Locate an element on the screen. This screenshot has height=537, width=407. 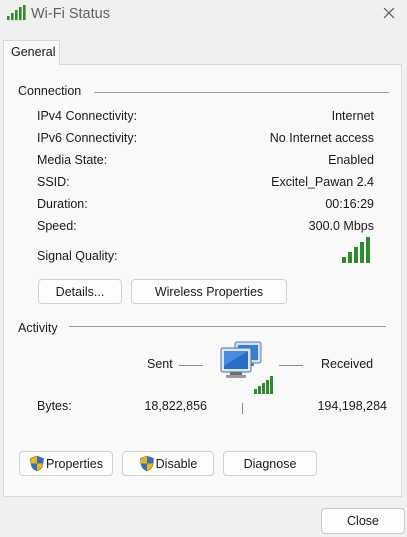
activity-divider is located at coordinates (227, 326).